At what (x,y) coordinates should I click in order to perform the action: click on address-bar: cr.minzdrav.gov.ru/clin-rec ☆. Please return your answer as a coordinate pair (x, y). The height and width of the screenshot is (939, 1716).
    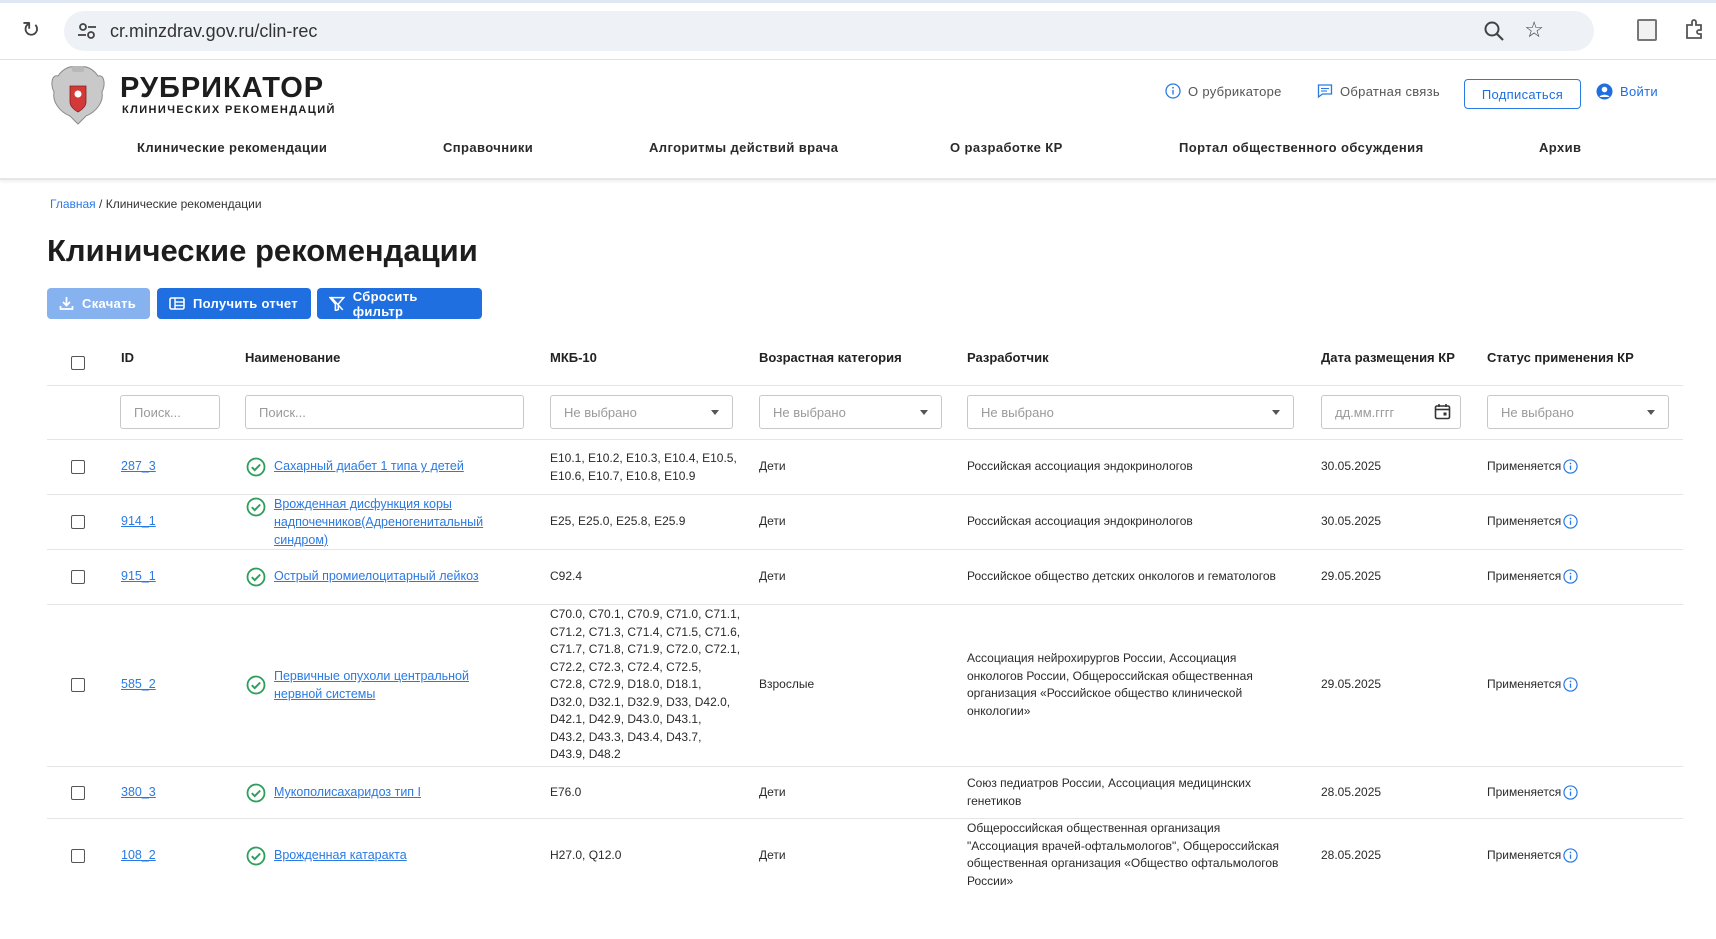
    Looking at the image, I should click on (829, 31).